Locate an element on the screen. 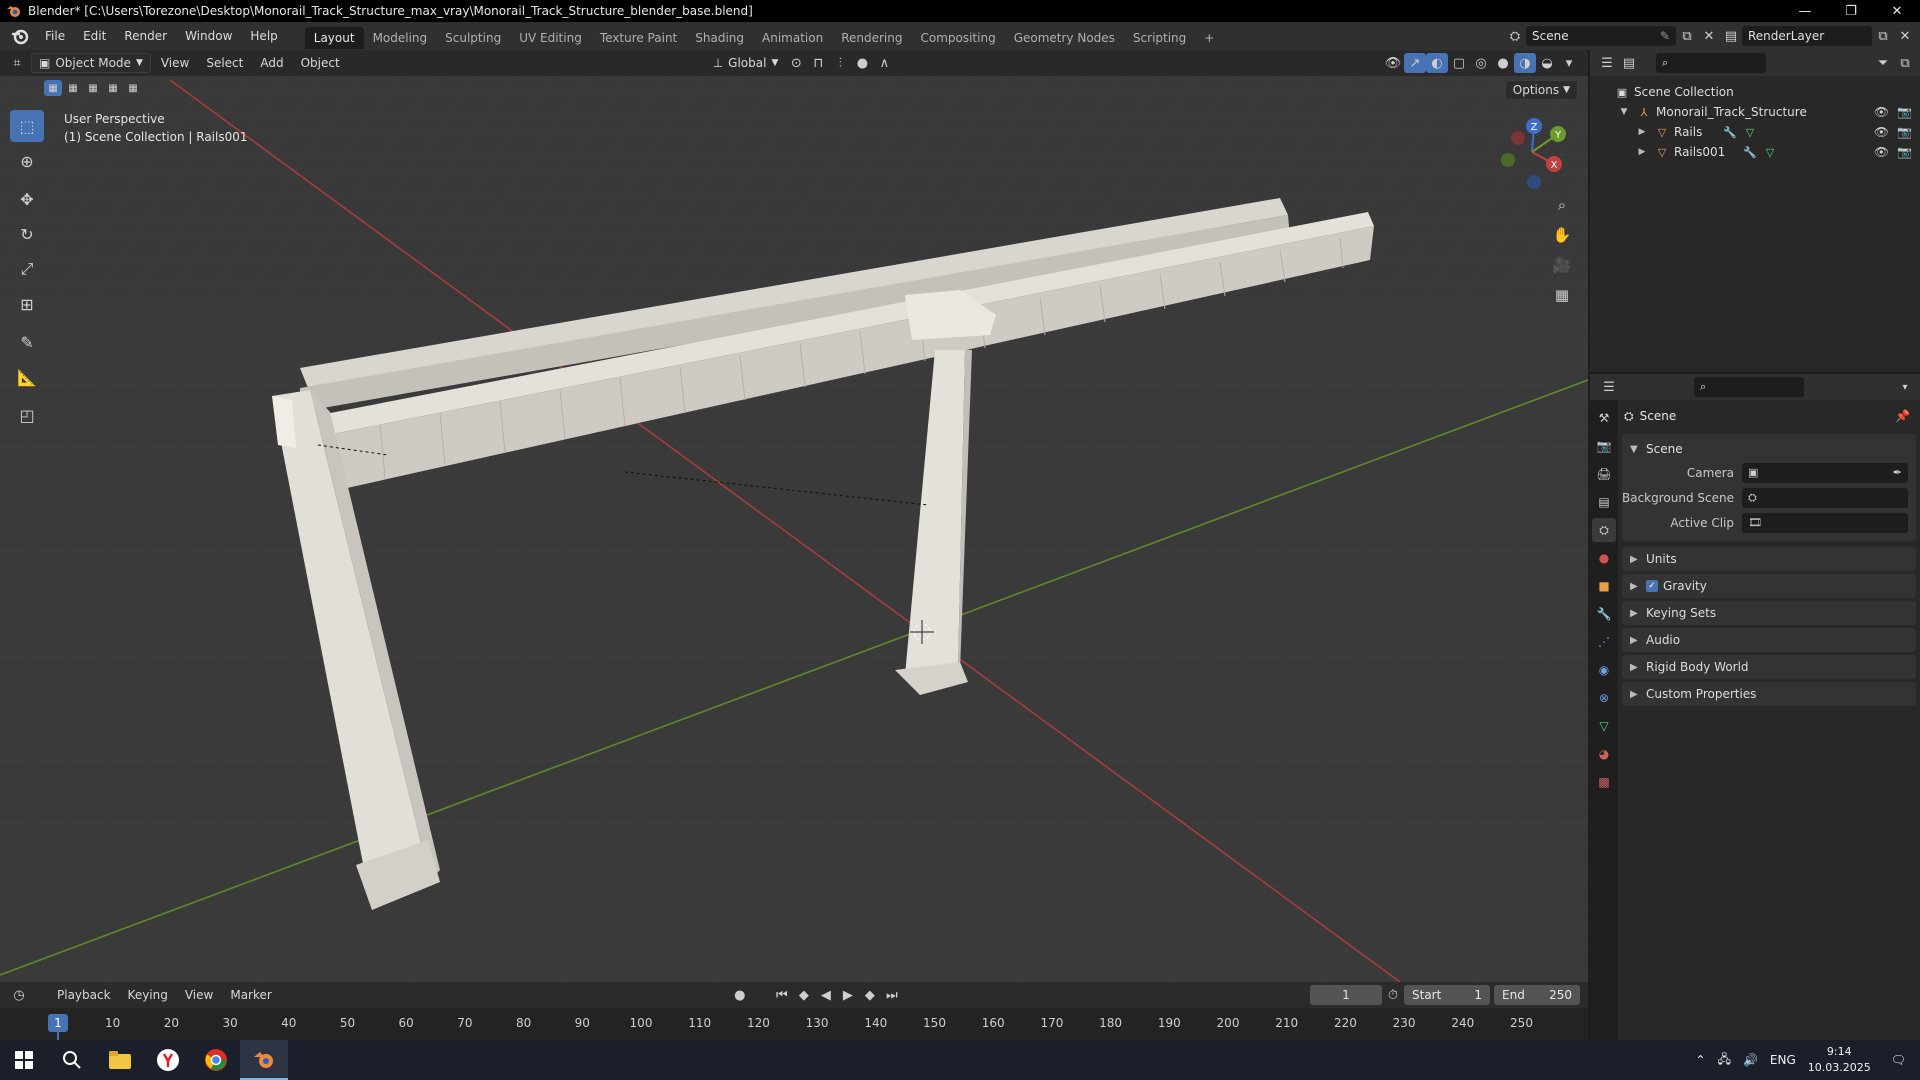 The height and width of the screenshot is (1080, 1920). search-icon is located at coordinates (72, 1060).